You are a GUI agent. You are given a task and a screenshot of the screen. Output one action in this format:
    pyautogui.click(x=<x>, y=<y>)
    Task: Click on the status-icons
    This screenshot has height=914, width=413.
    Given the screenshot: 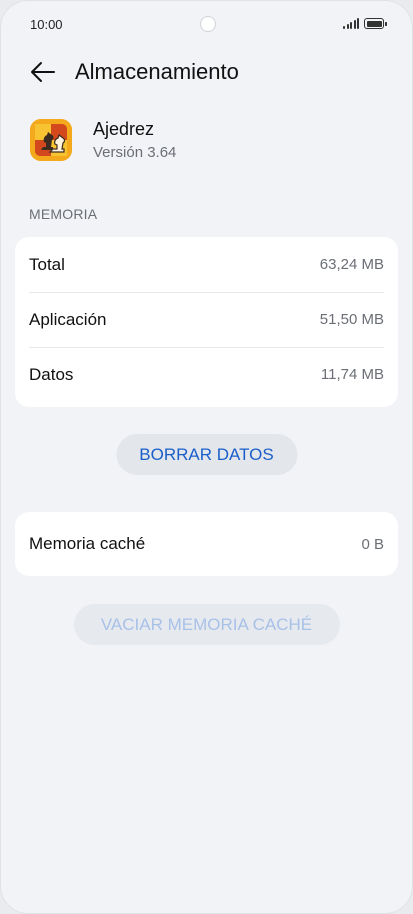 What is the action you would take?
    pyautogui.click(x=365, y=23)
    